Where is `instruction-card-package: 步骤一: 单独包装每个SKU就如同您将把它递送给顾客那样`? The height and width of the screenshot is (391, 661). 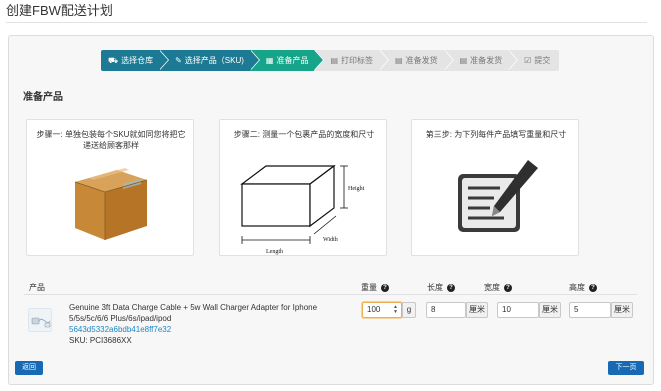 instruction-card-package: 步骤一: 单独包装每个SKU就如同您将把它递送给顾客那样 is located at coordinates (110, 187).